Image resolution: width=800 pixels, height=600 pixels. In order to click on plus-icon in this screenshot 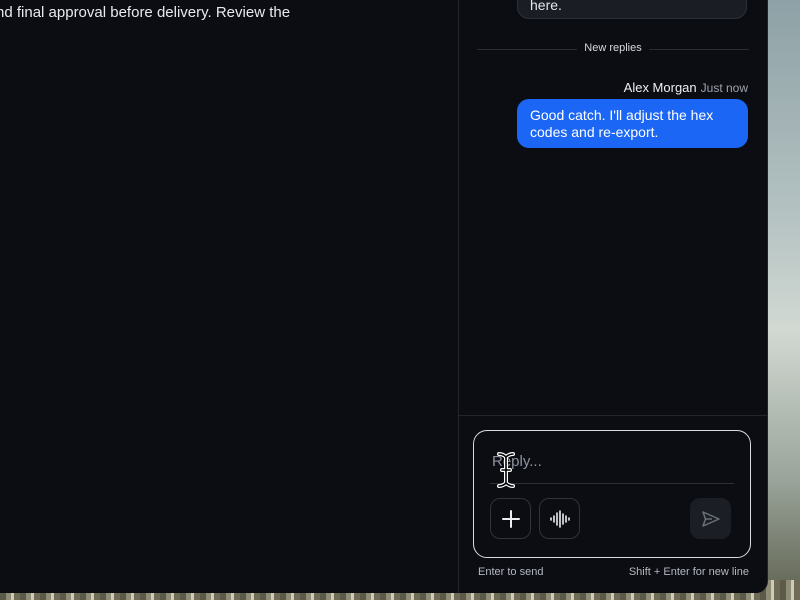, I will do `click(510, 518)`.